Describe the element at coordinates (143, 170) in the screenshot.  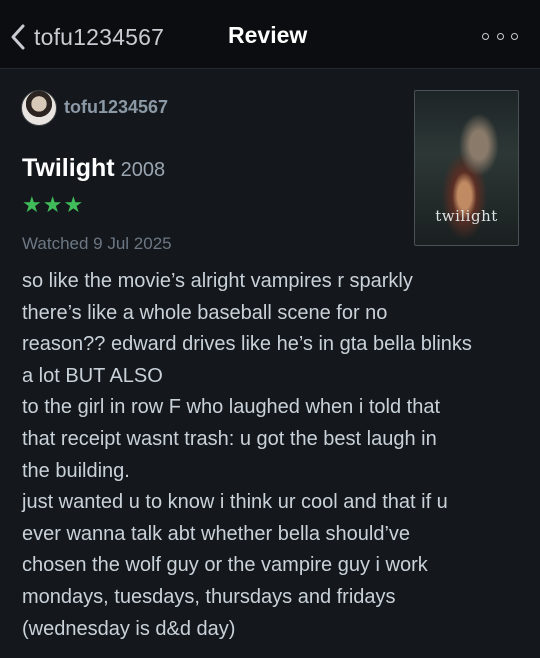
I see `film-year: 2008` at that location.